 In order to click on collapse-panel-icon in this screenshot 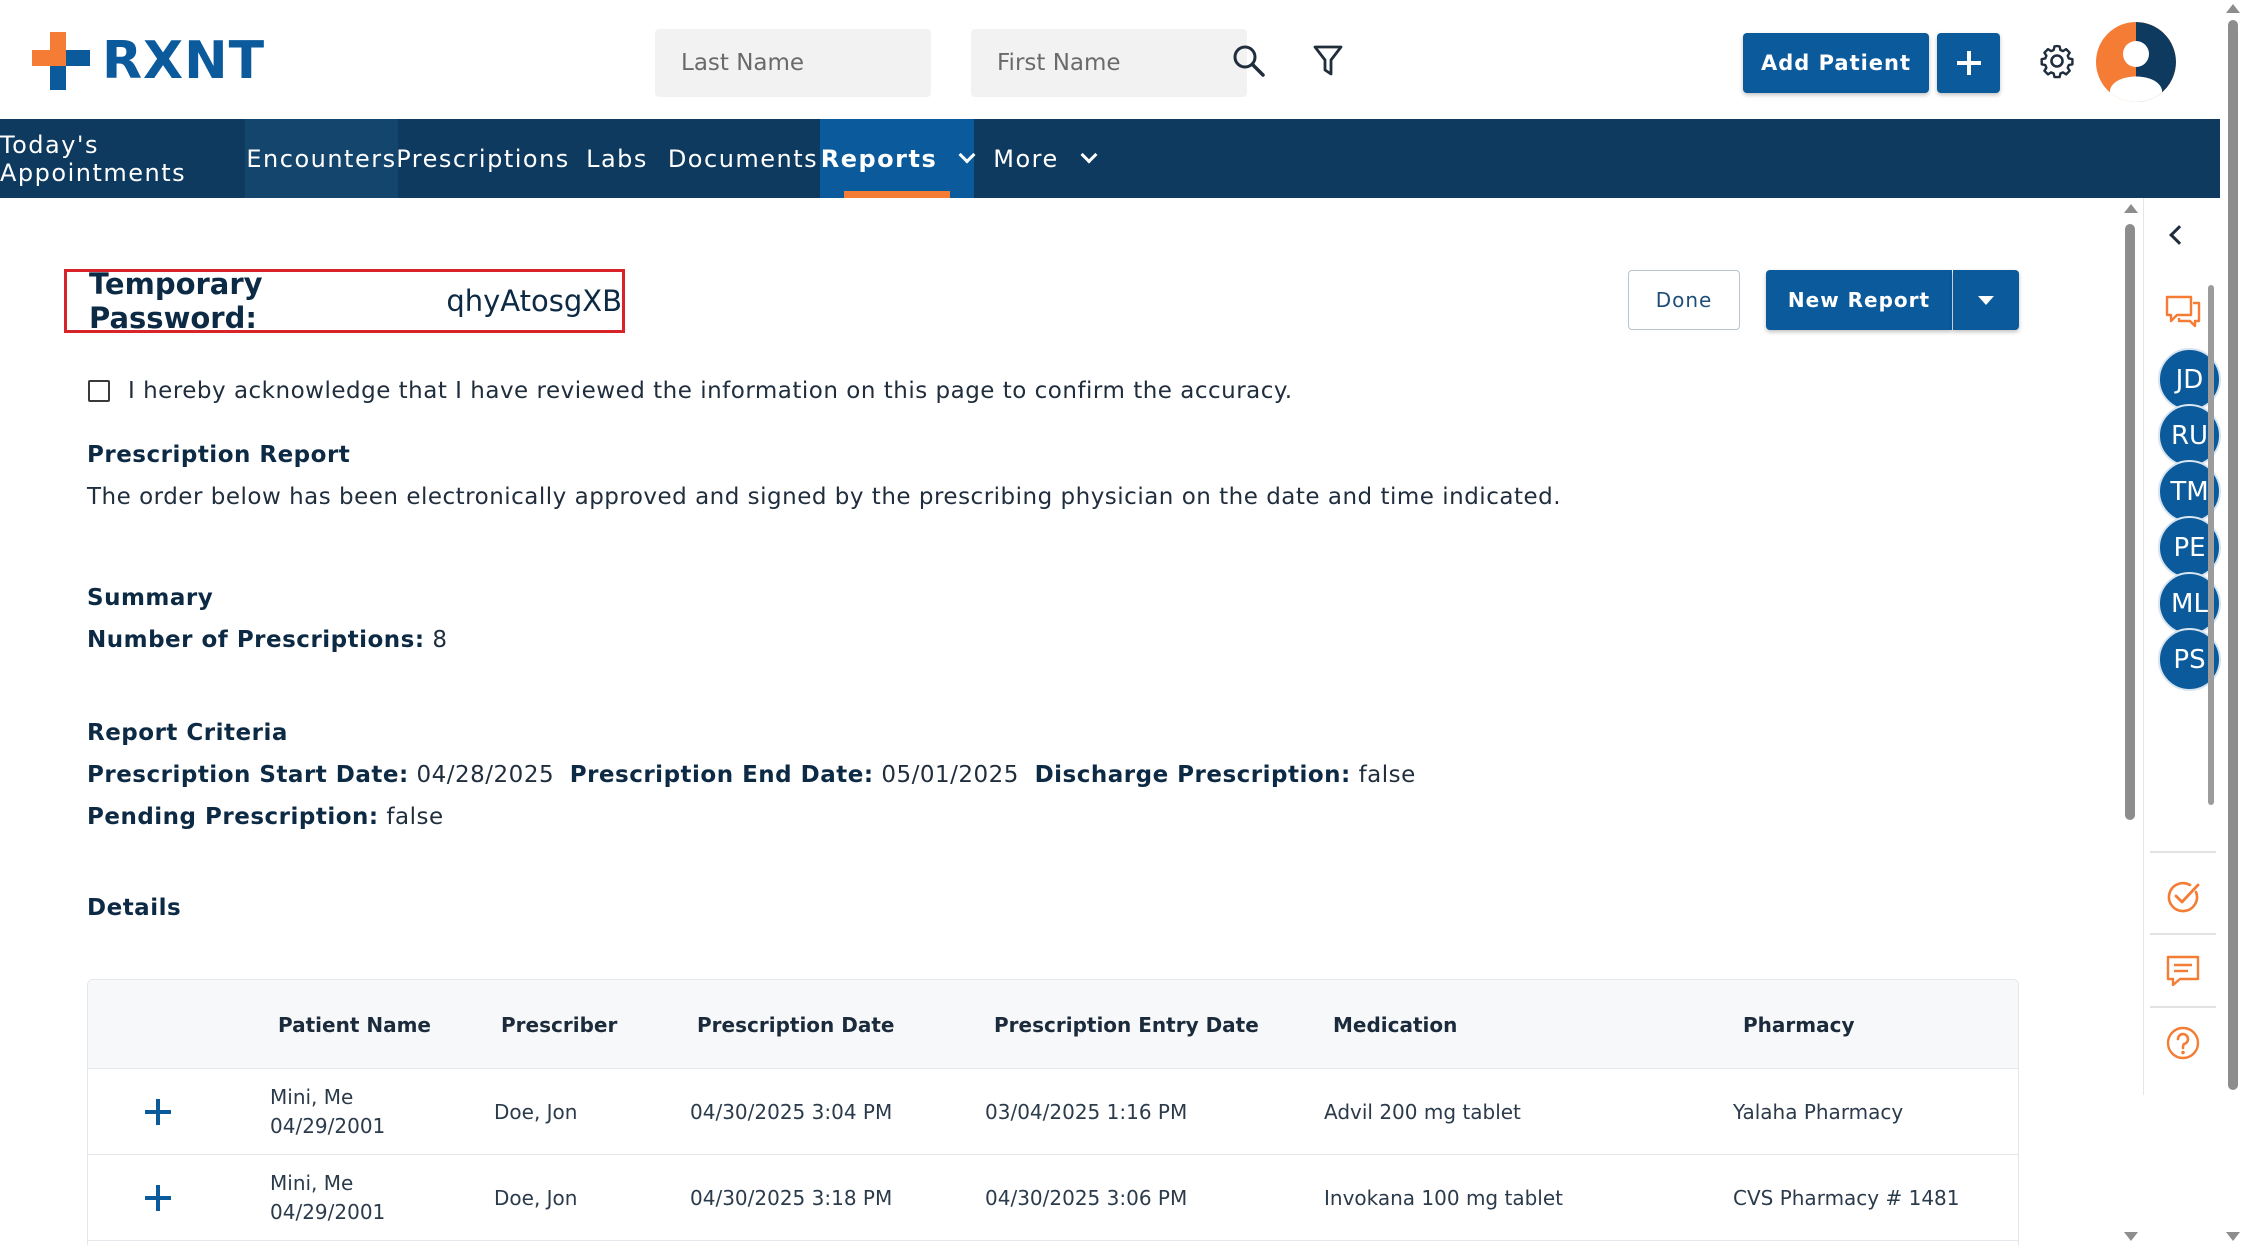, I will do `click(2179, 235)`.